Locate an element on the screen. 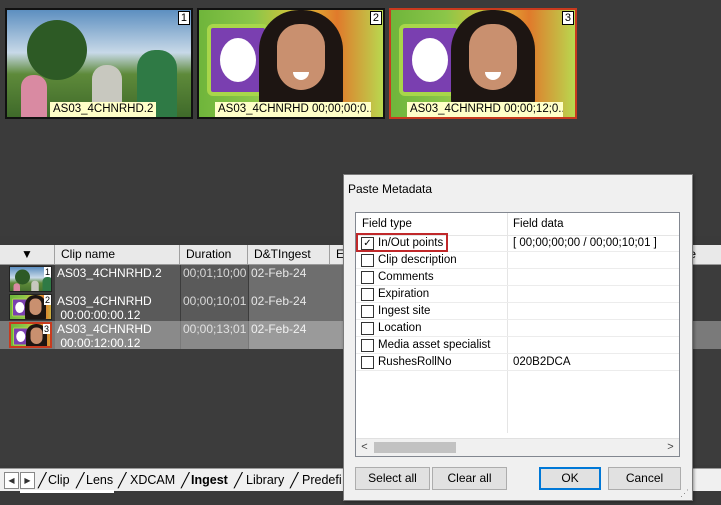 The image size is (721, 505). rushes-roll-no-checkbox is located at coordinates (367, 362).